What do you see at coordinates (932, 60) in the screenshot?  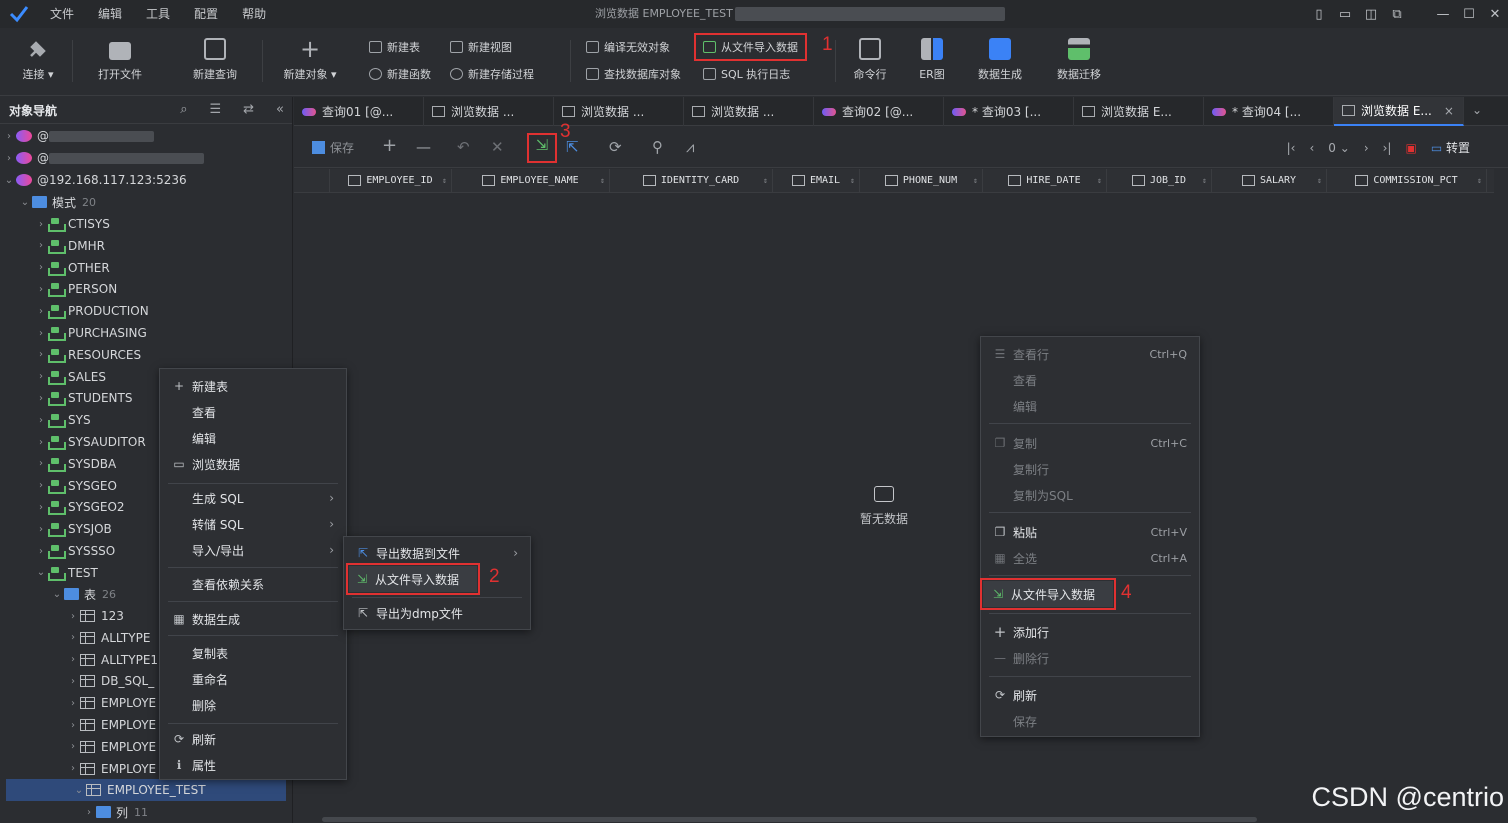 I see `er-diagram-button: ER图` at bounding box center [932, 60].